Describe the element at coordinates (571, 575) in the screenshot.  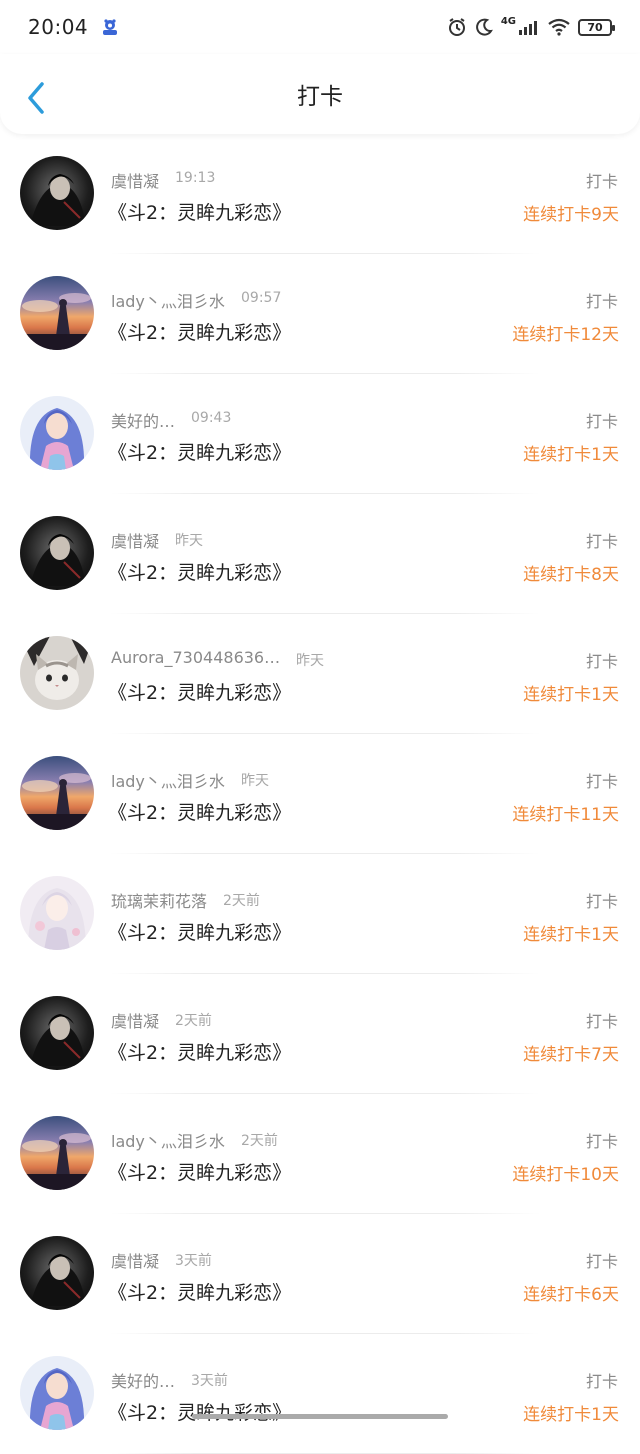
I see `streak-count: 连续打卡8天` at that location.